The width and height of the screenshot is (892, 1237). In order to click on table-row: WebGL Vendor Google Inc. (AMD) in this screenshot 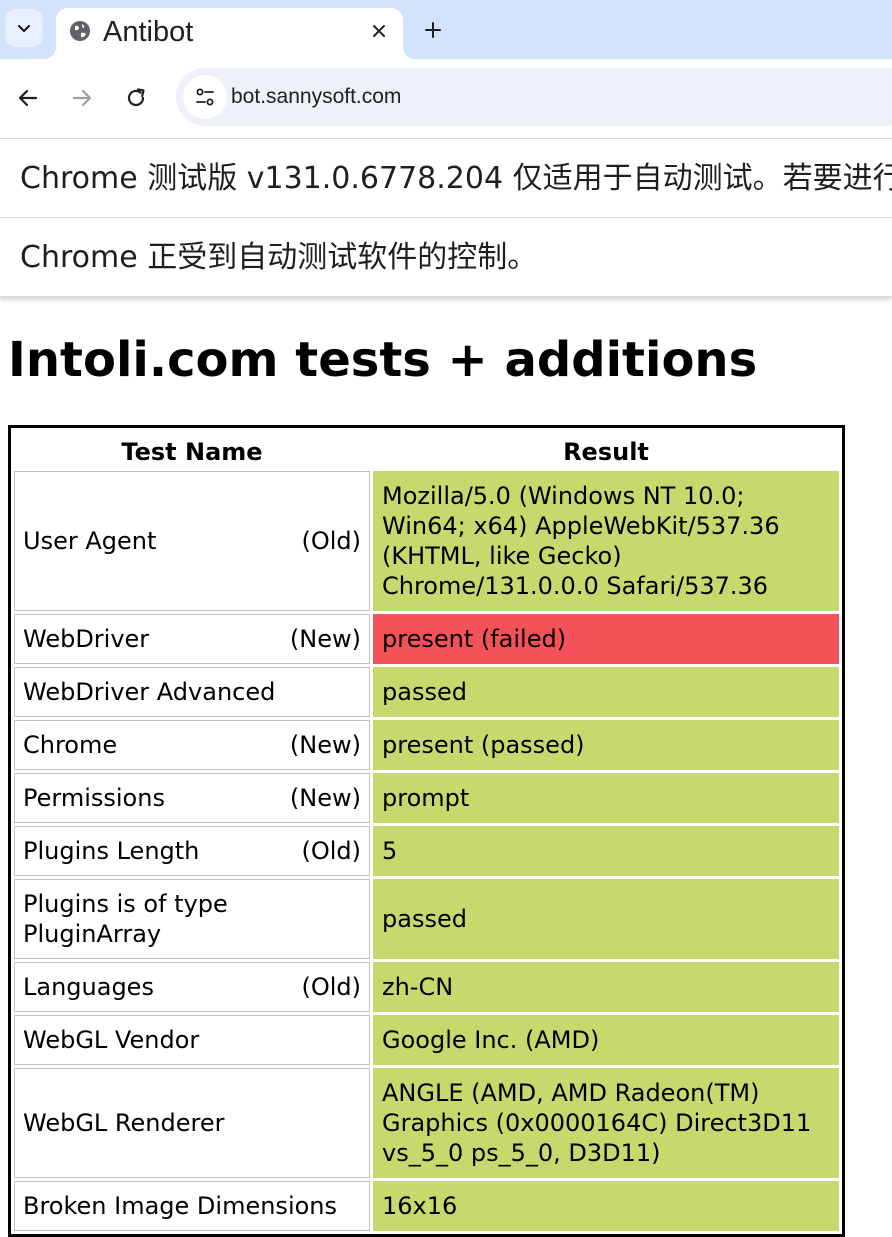, I will do `click(426, 1040)`.